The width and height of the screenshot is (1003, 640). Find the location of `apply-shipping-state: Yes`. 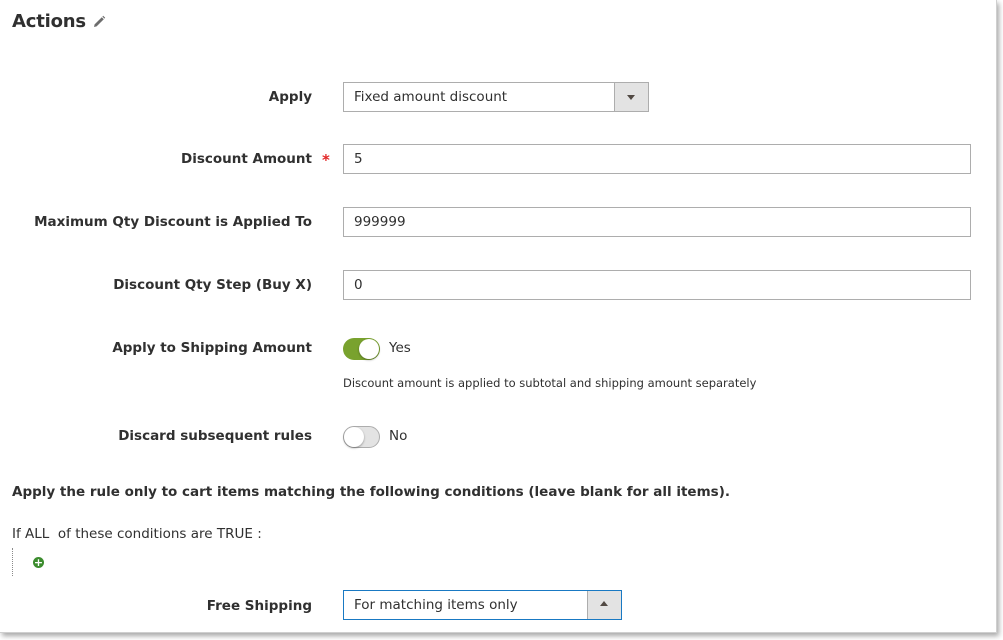

apply-shipping-state: Yes is located at coordinates (400, 348).